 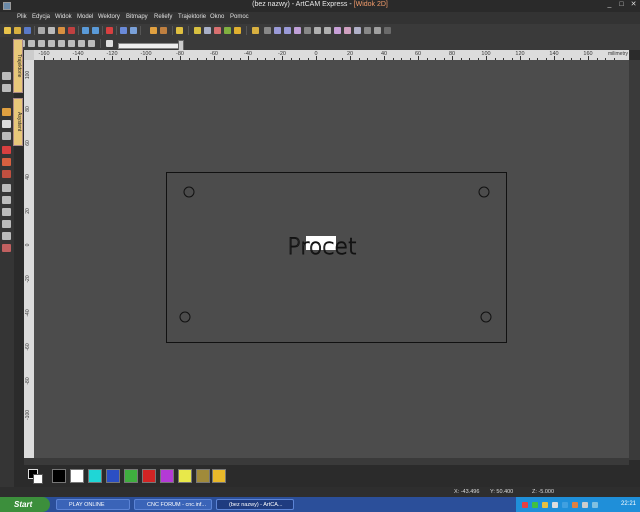 I want to click on menu-edycja: Edycja, so click(x=41, y=17).